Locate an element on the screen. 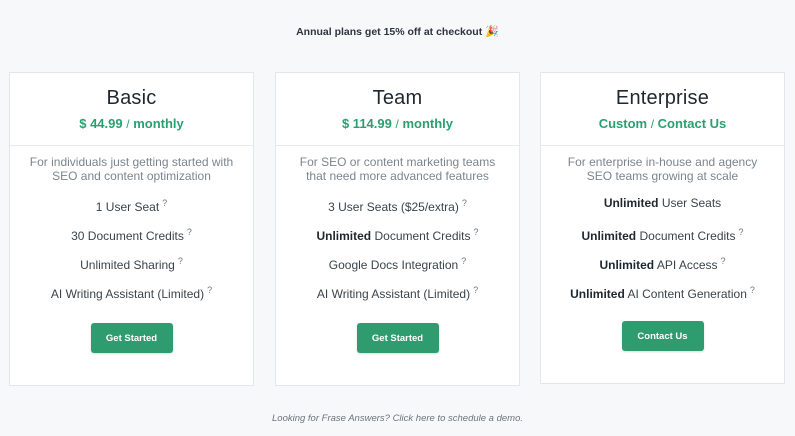 The image size is (795, 436). feature-item: 30 Document Credits? is located at coordinates (131, 236).